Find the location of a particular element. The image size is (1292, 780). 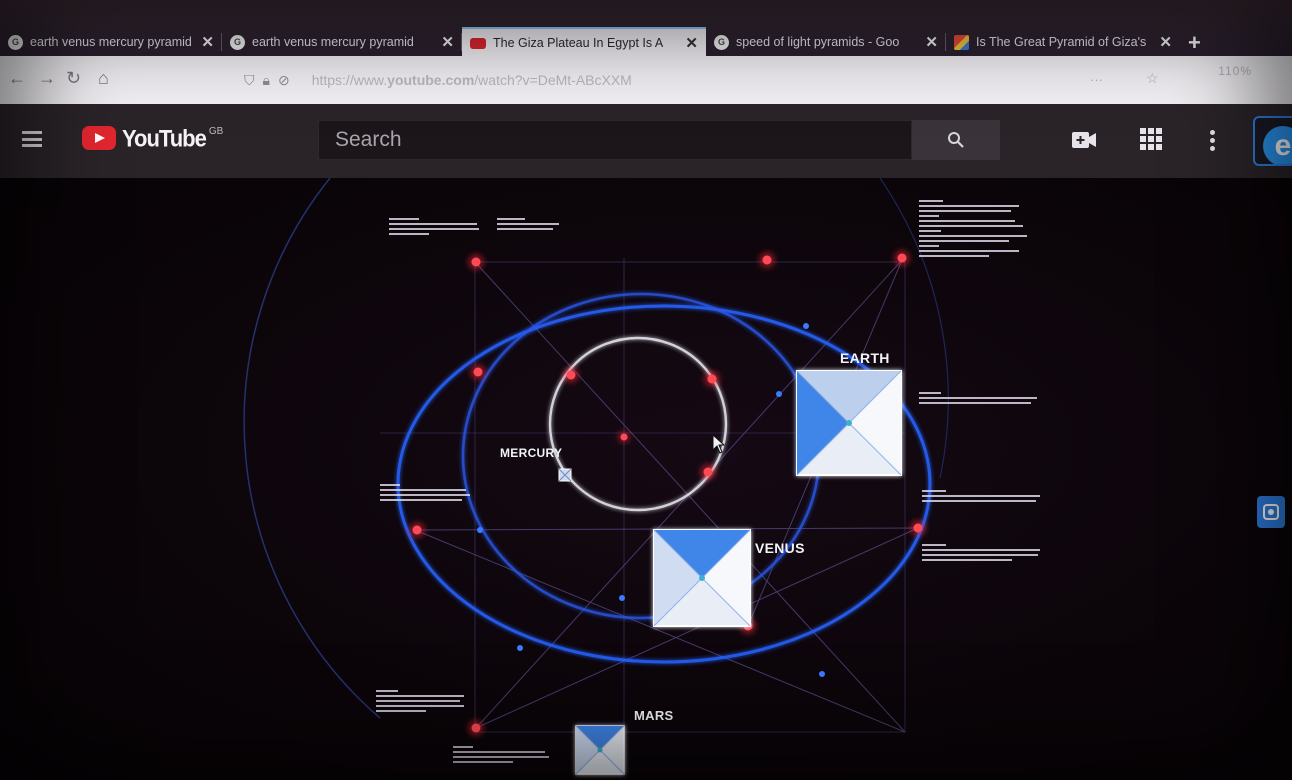

reload-icon: ↻ is located at coordinates (73, 78).